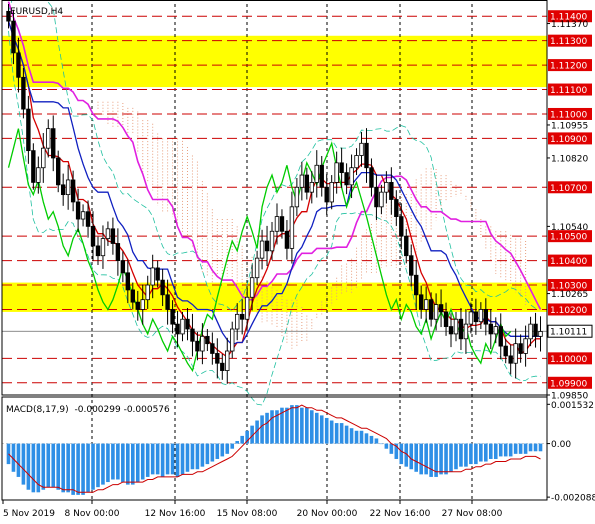  What do you see at coordinates (274, 61) in the screenshot?
I see `highlight-zone` at bounding box center [274, 61].